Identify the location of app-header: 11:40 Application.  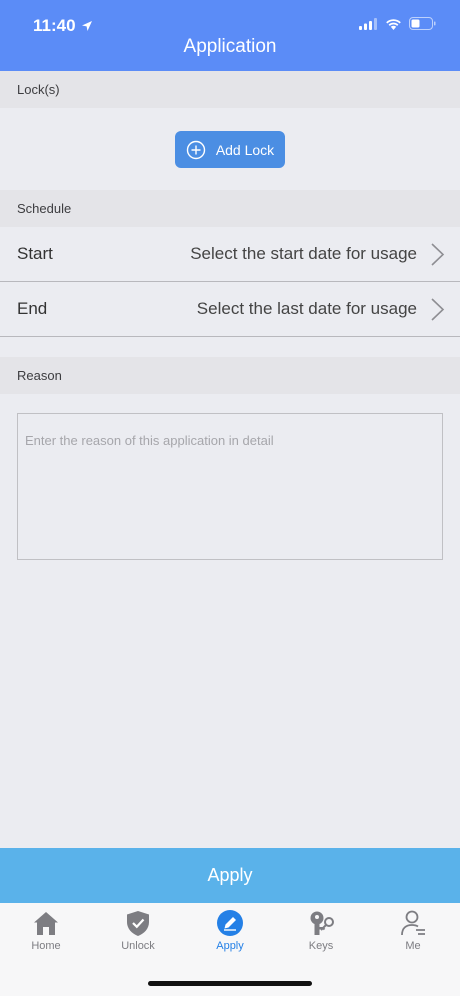
(230, 35).